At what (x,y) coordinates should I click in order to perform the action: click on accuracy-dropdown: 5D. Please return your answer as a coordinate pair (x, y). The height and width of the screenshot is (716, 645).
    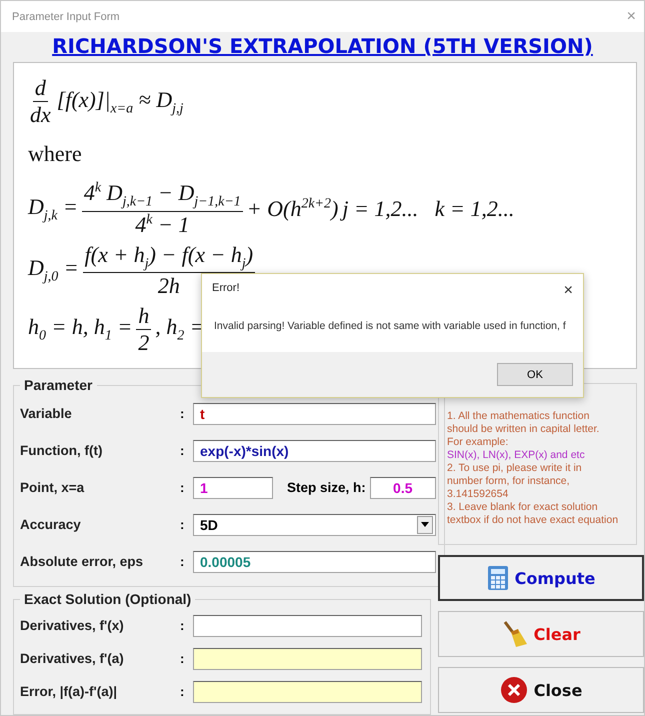
    Looking at the image, I should click on (314, 525).